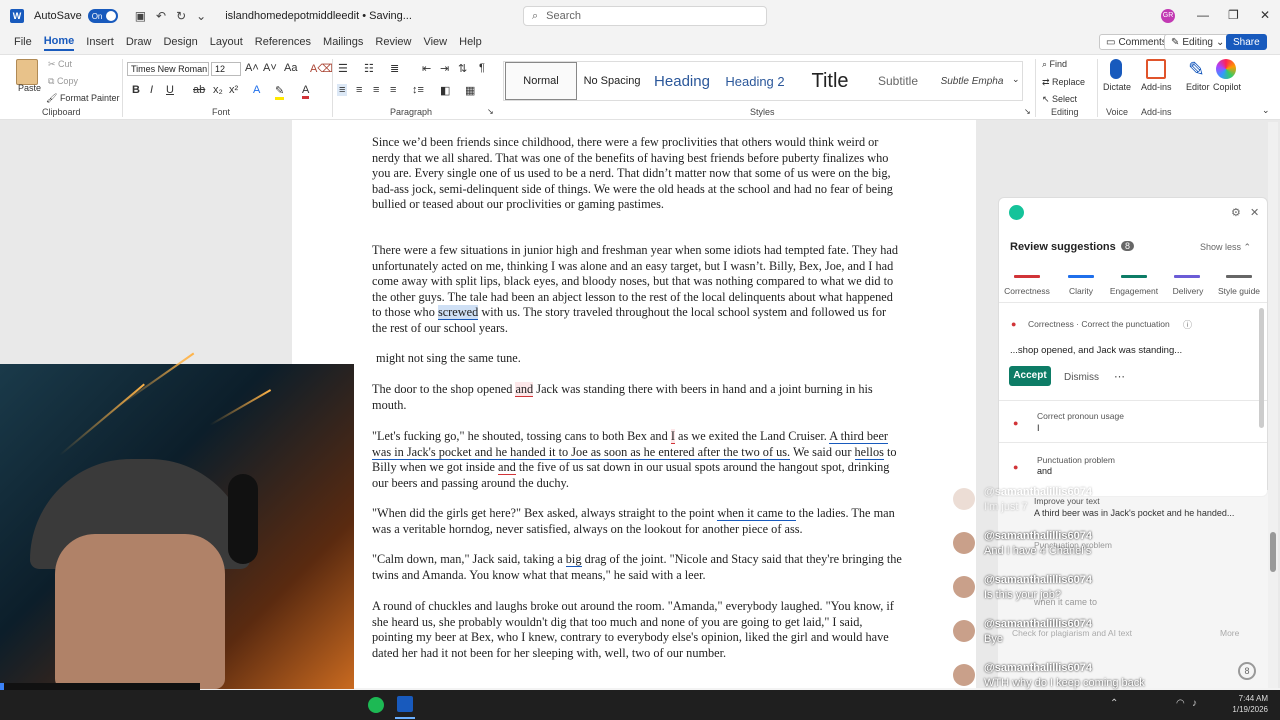  Describe the element at coordinates (1198, 87) in the screenshot. I see `editor-button: Editor` at that location.